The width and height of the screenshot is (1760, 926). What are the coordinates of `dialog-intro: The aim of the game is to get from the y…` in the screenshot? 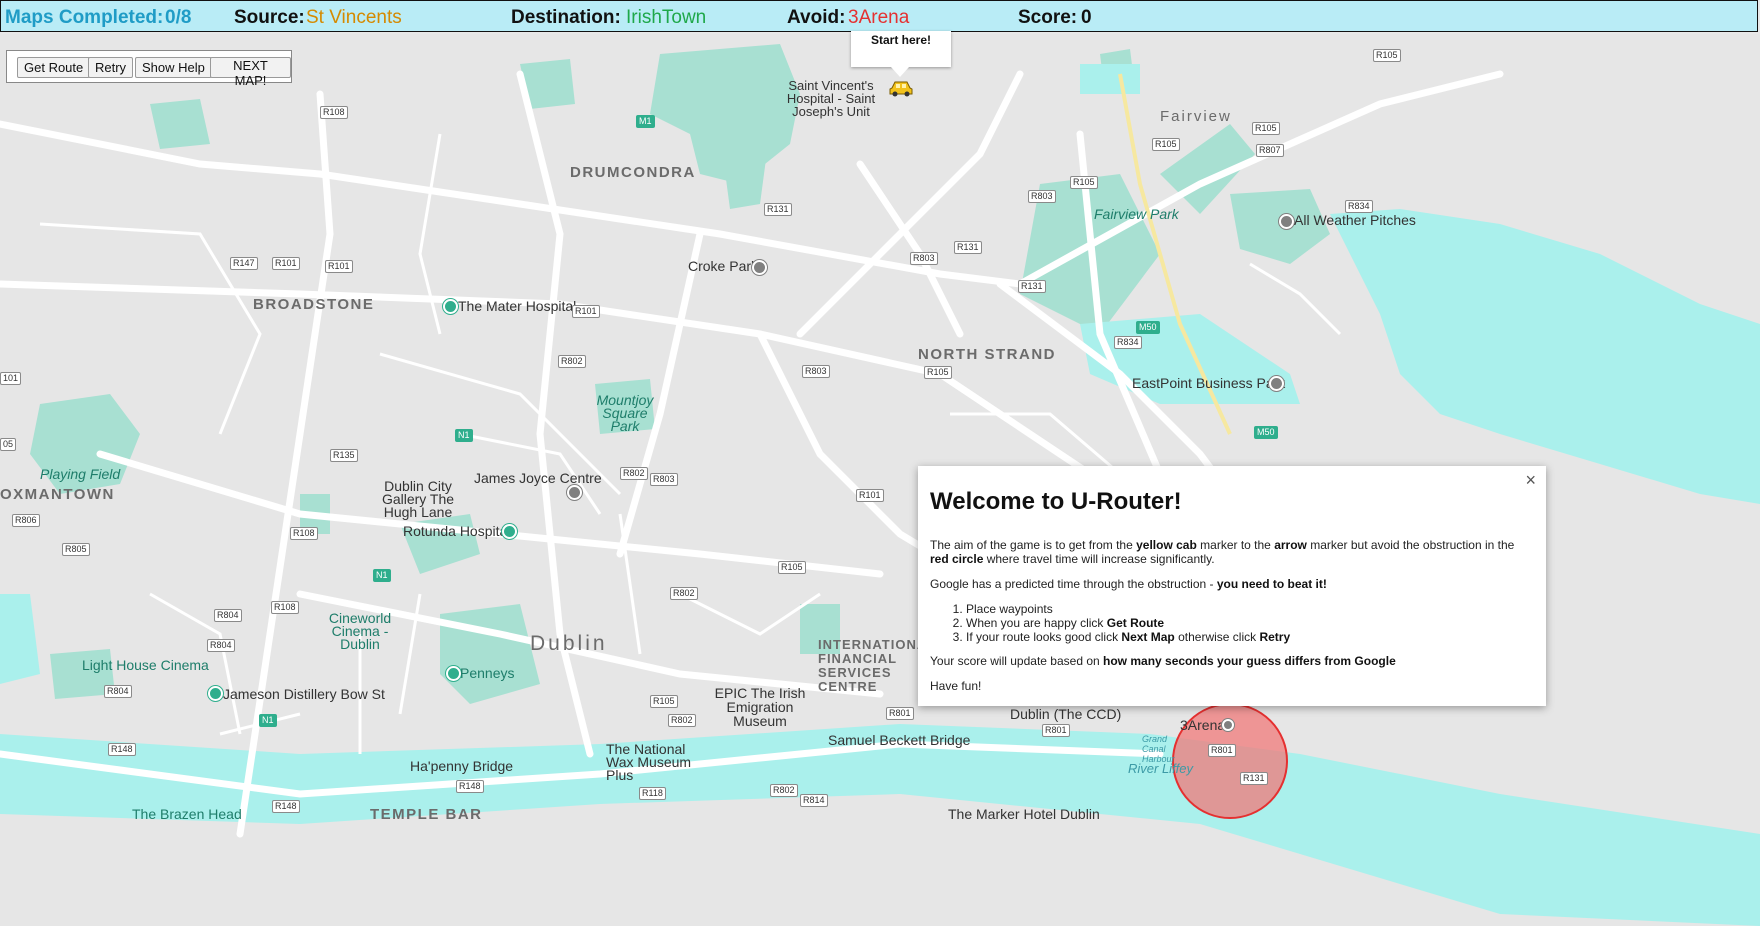 It's located at (1222, 552).